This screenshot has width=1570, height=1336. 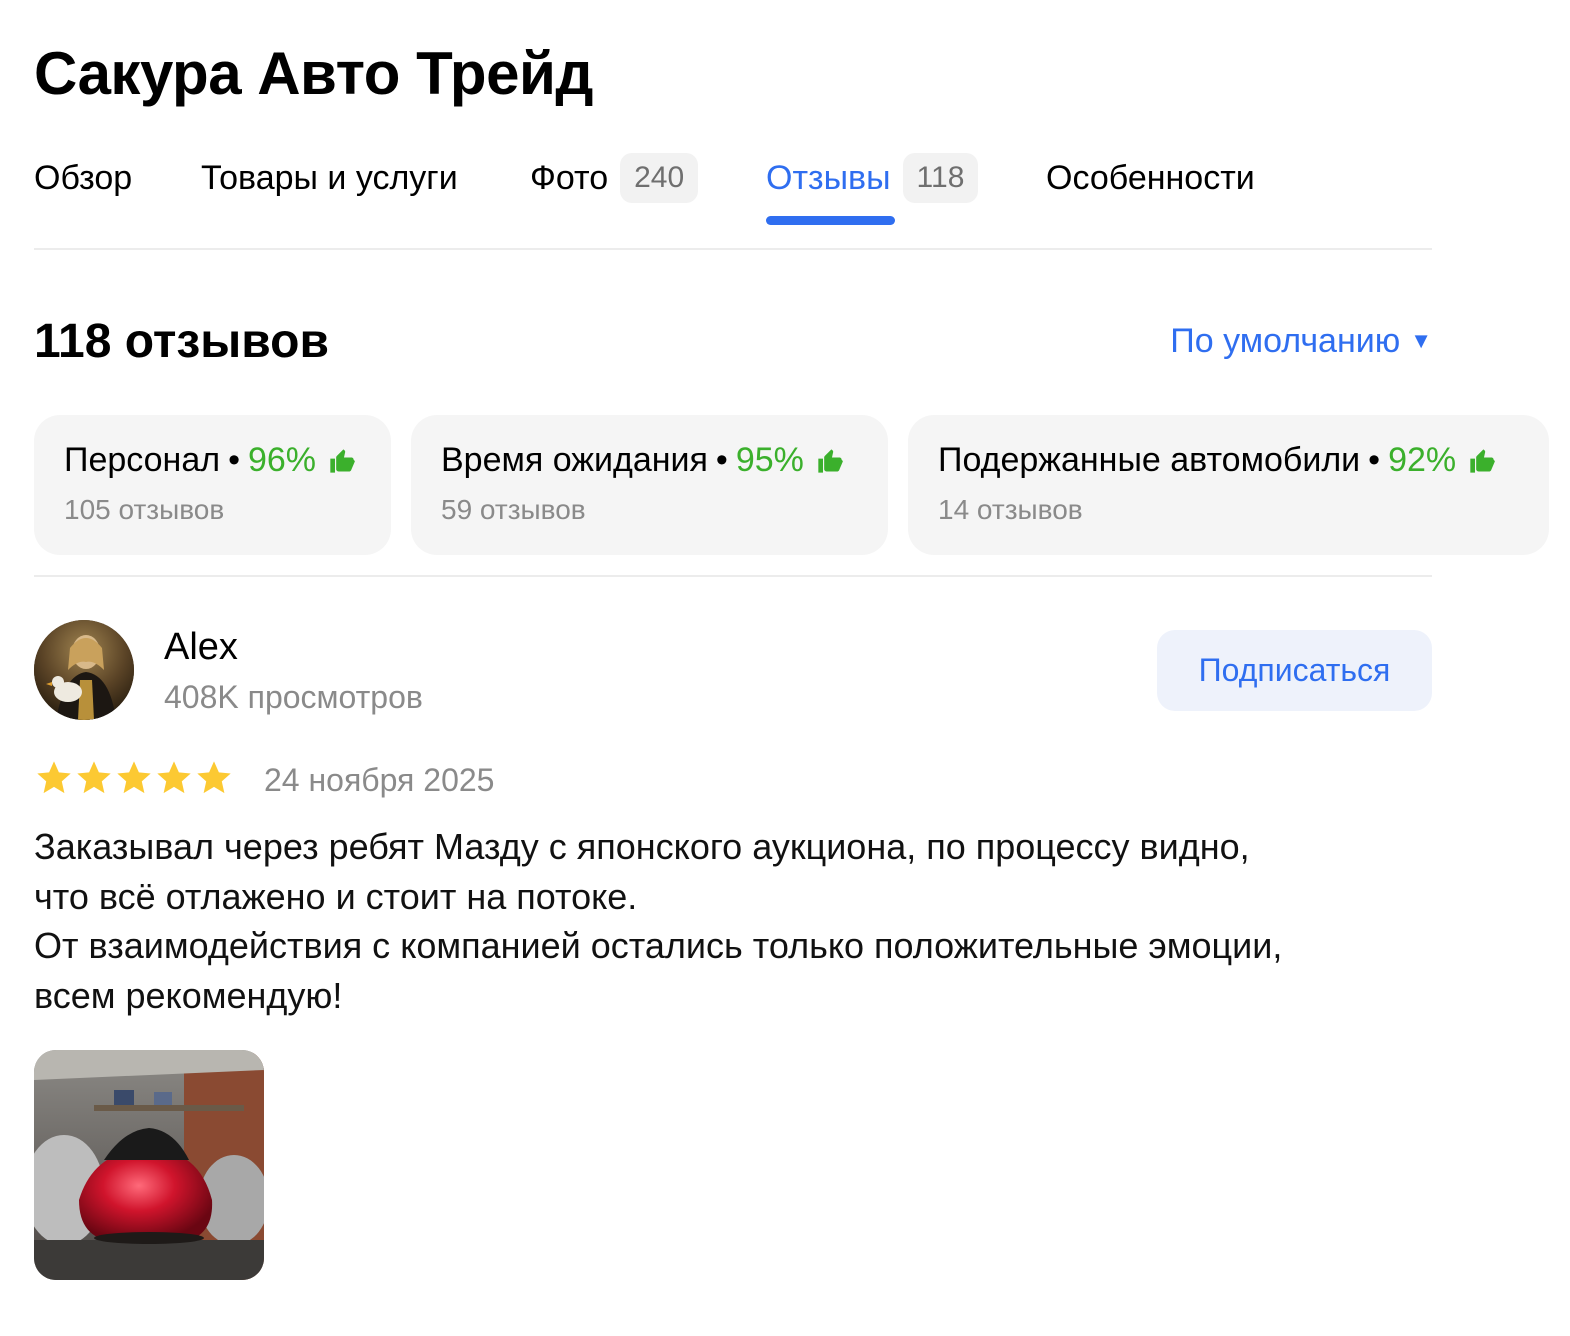 I want to click on review-photo-image, so click(x=149, y=1165).